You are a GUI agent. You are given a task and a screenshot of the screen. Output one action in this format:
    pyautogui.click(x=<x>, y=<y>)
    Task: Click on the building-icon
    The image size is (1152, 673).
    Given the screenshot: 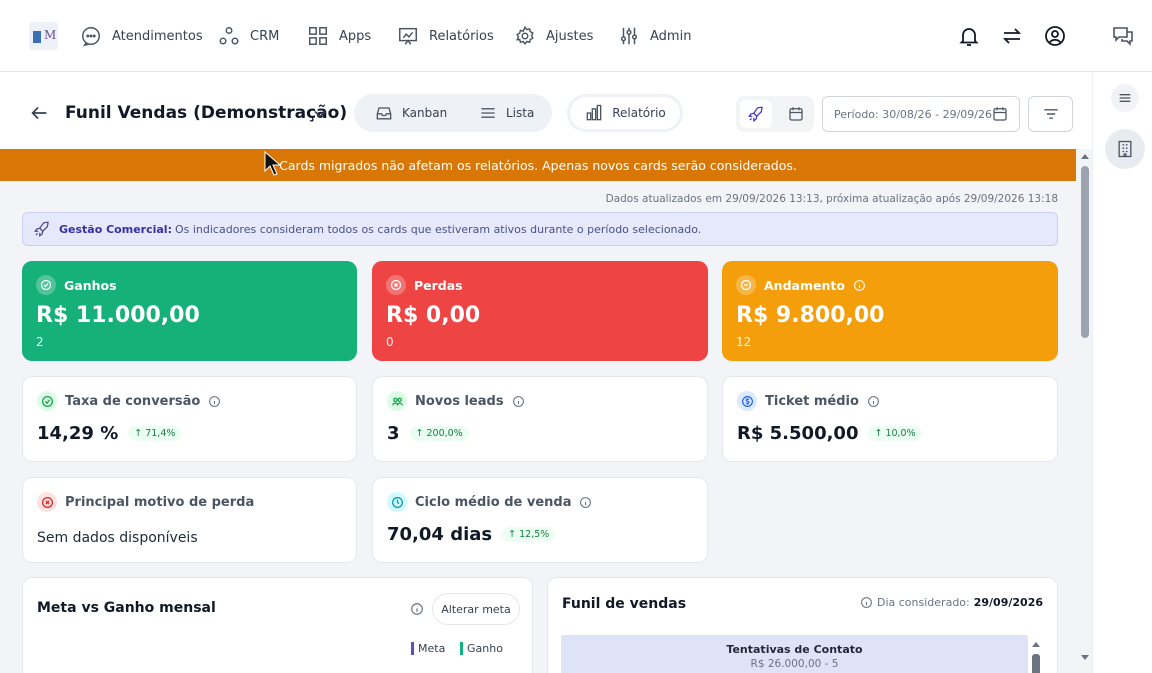 What is the action you would take?
    pyautogui.click(x=1125, y=149)
    